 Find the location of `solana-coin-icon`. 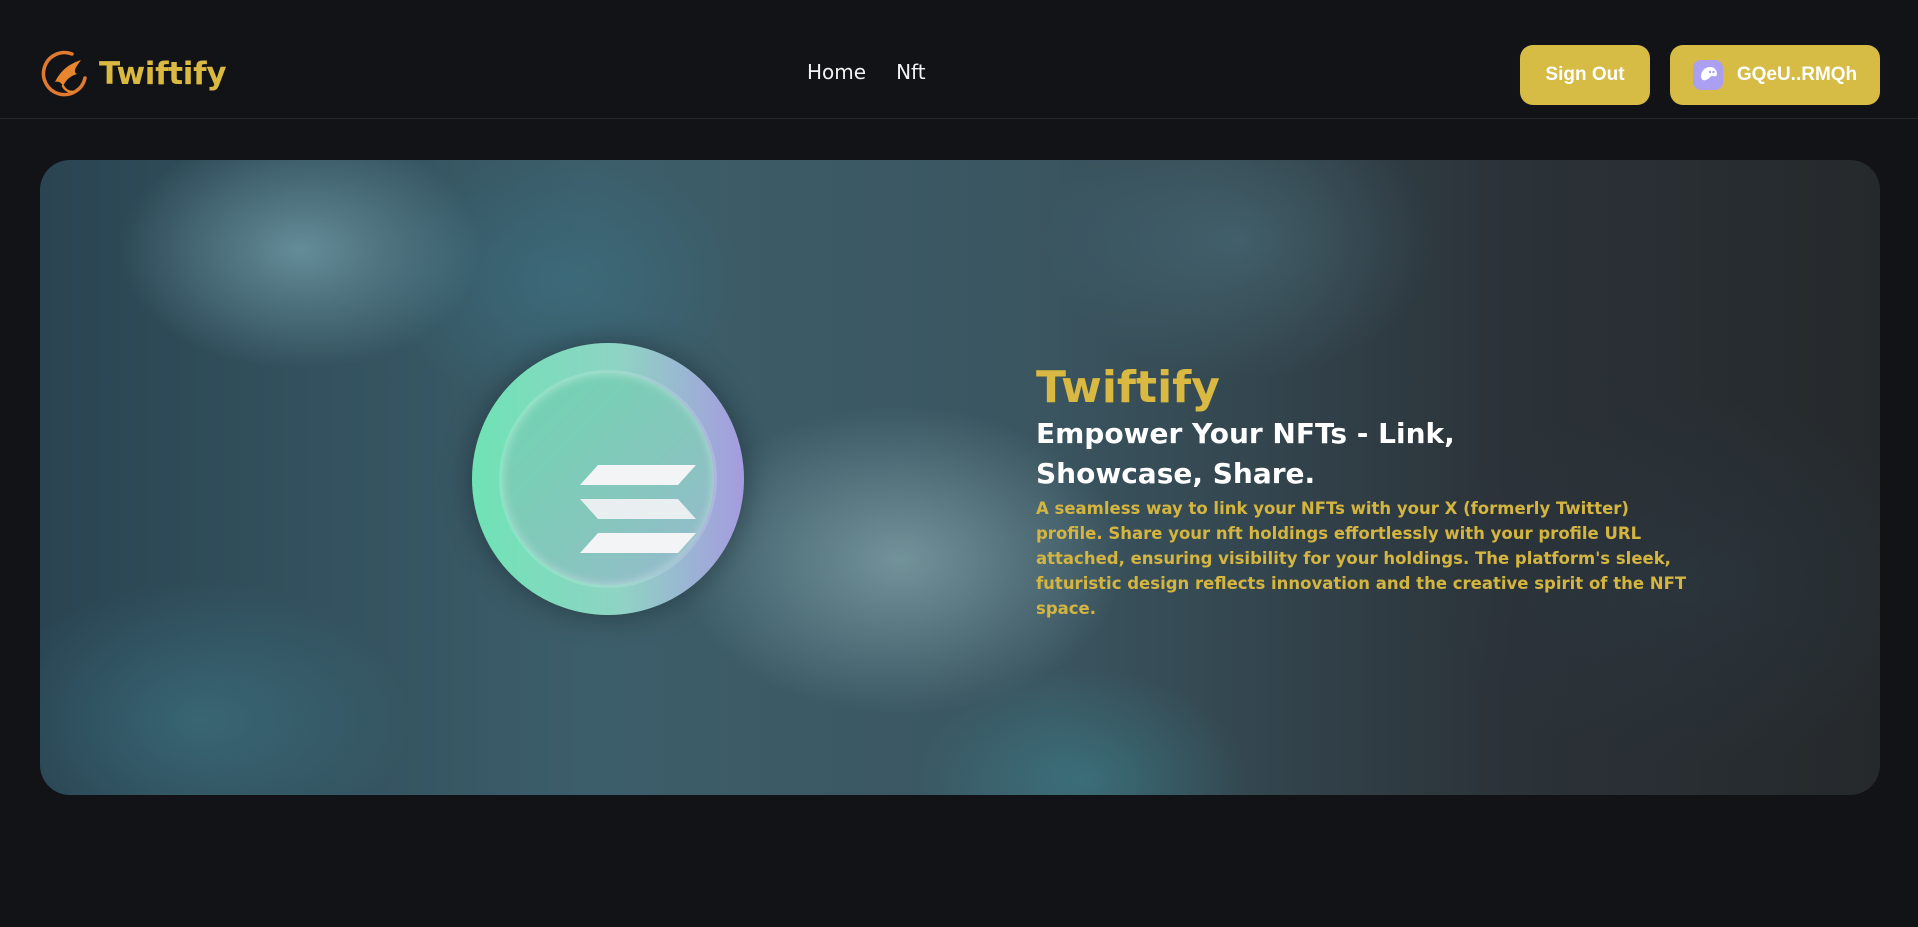

solana-coin-icon is located at coordinates (608, 479).